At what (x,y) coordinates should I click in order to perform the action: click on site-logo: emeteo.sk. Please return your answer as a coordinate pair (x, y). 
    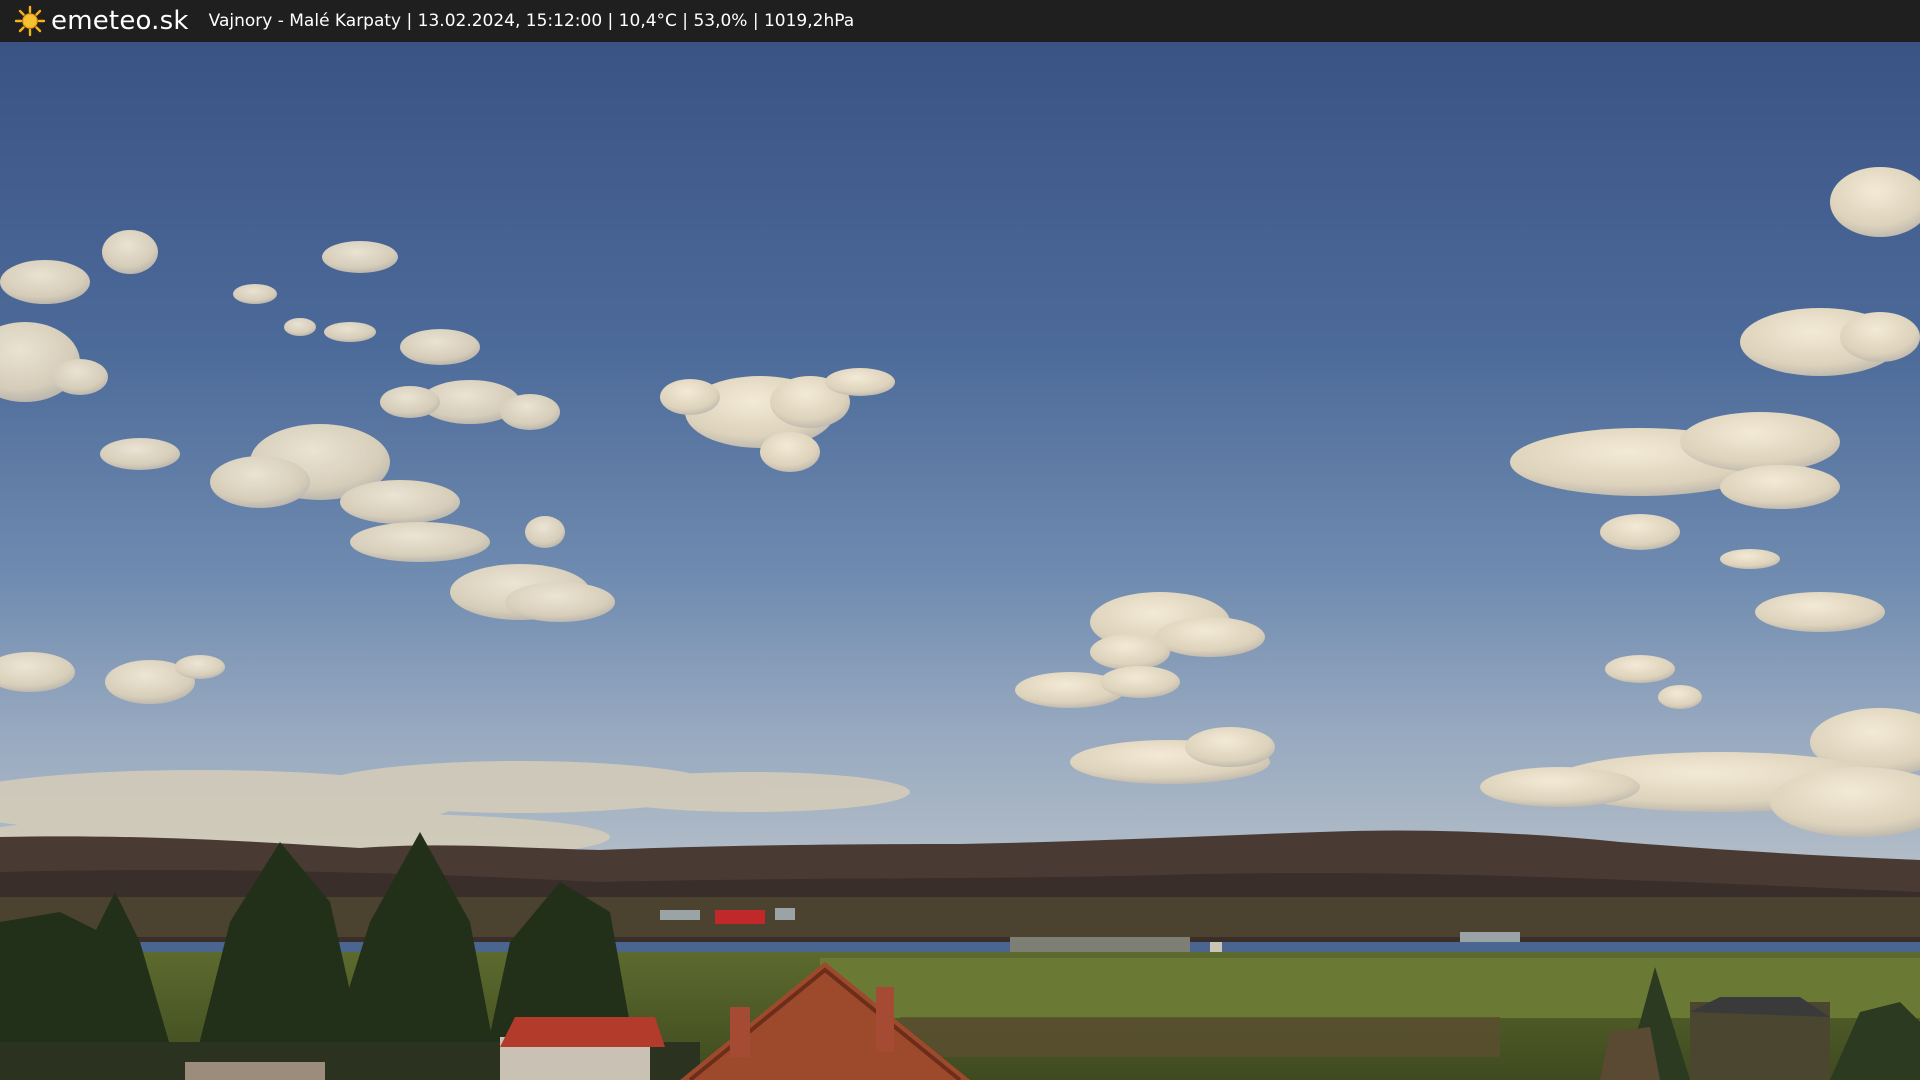
    Looking at the image, I should click on (101, 21).